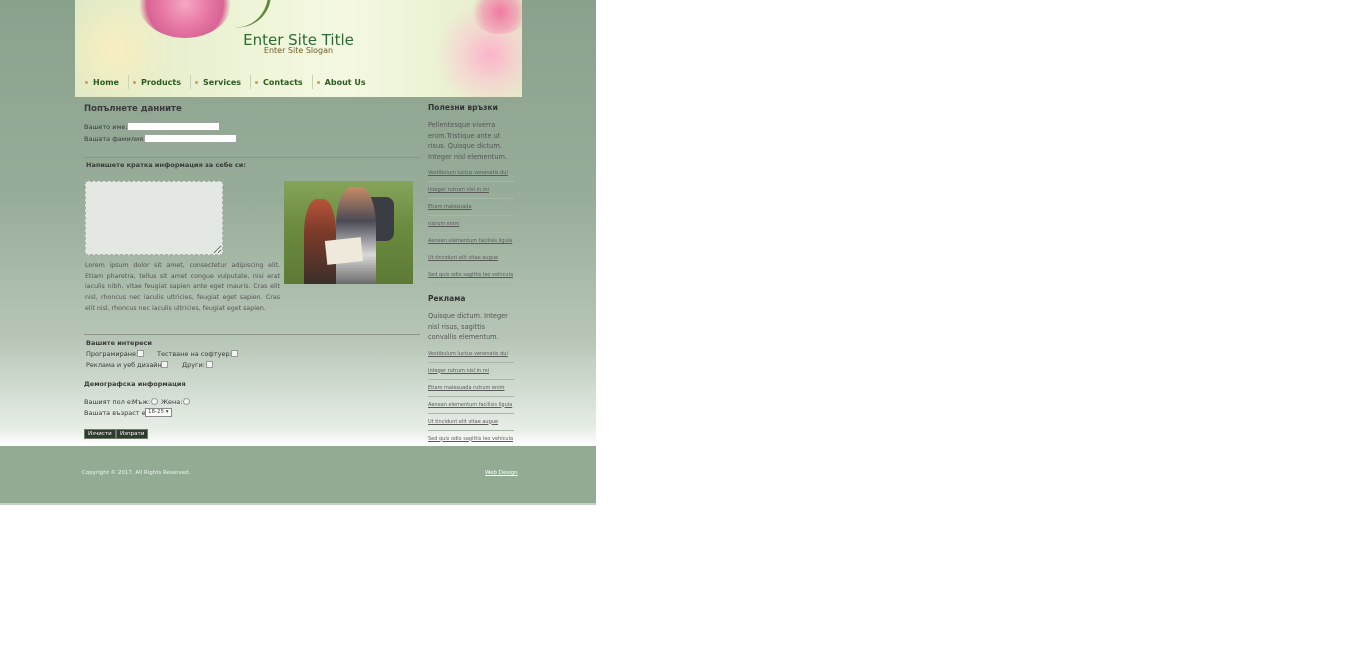 Image resolution: width=1350 pixels, height=655 pixels. I want to click on nav-item-services: Services, so click(221, 82).